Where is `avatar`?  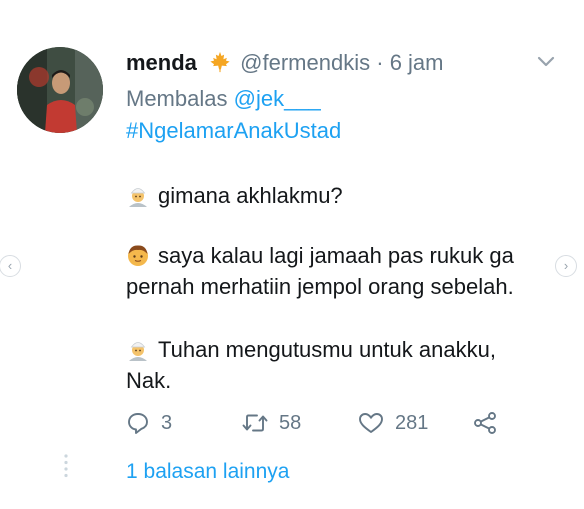 avatar is located at coordinates (60, 90).